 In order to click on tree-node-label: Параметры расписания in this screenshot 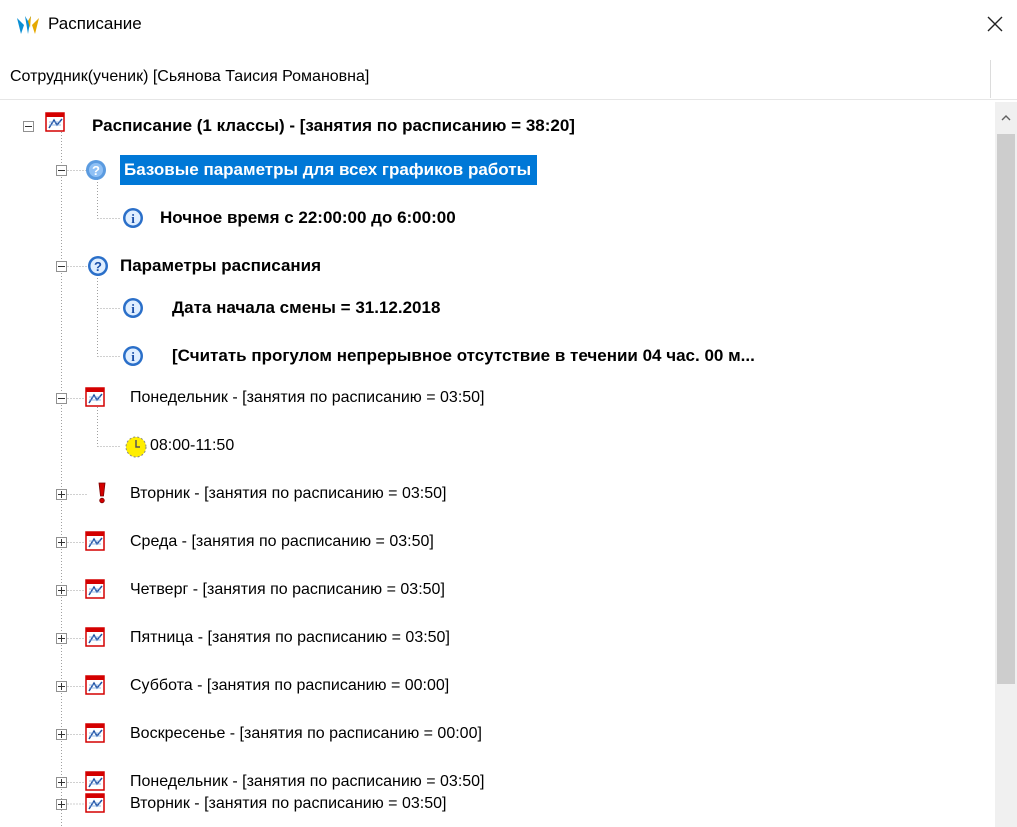, I will do `click(221, 265)`.